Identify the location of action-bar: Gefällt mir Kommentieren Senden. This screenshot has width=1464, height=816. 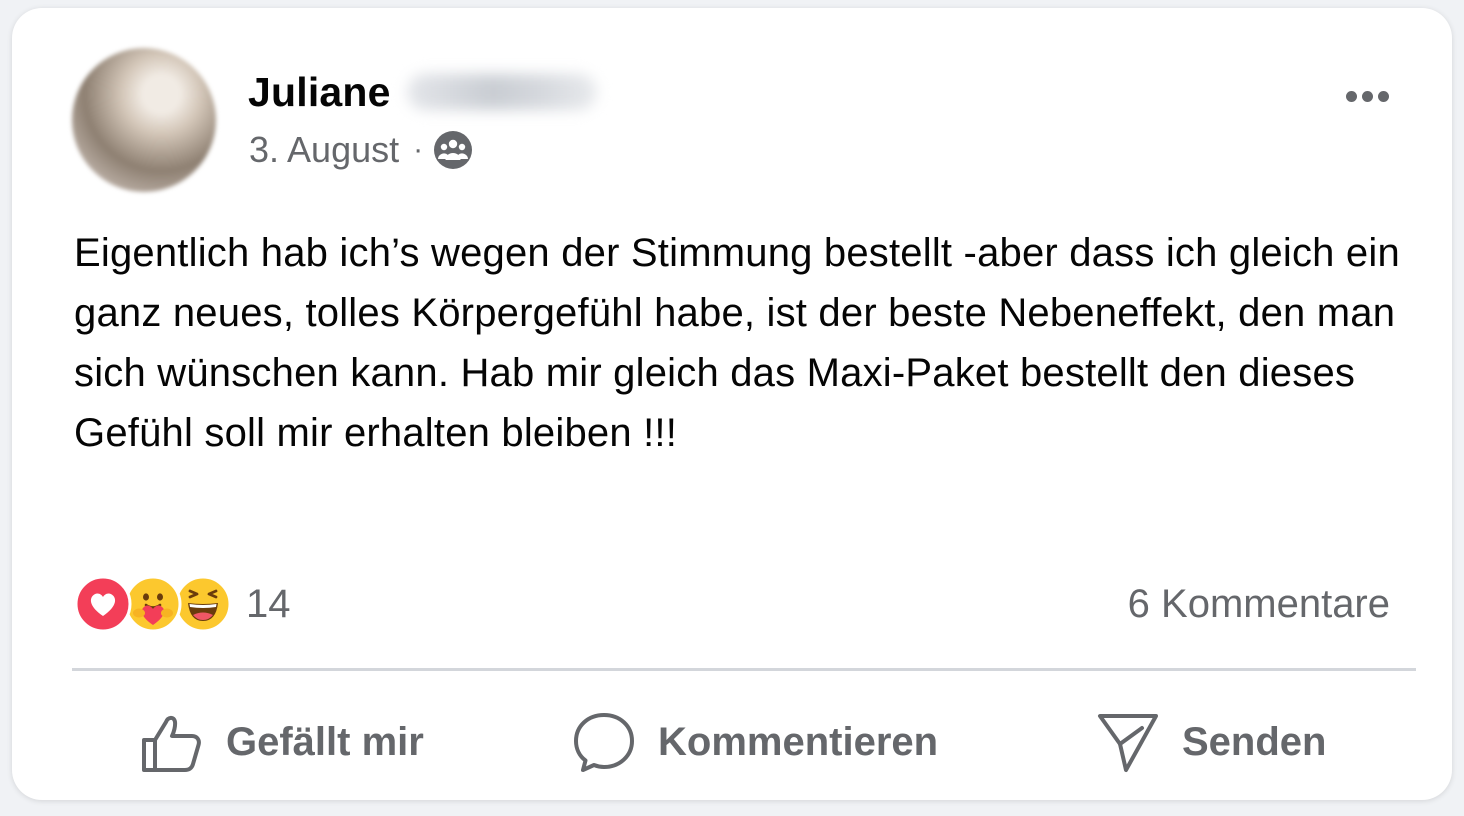
(744, 742).